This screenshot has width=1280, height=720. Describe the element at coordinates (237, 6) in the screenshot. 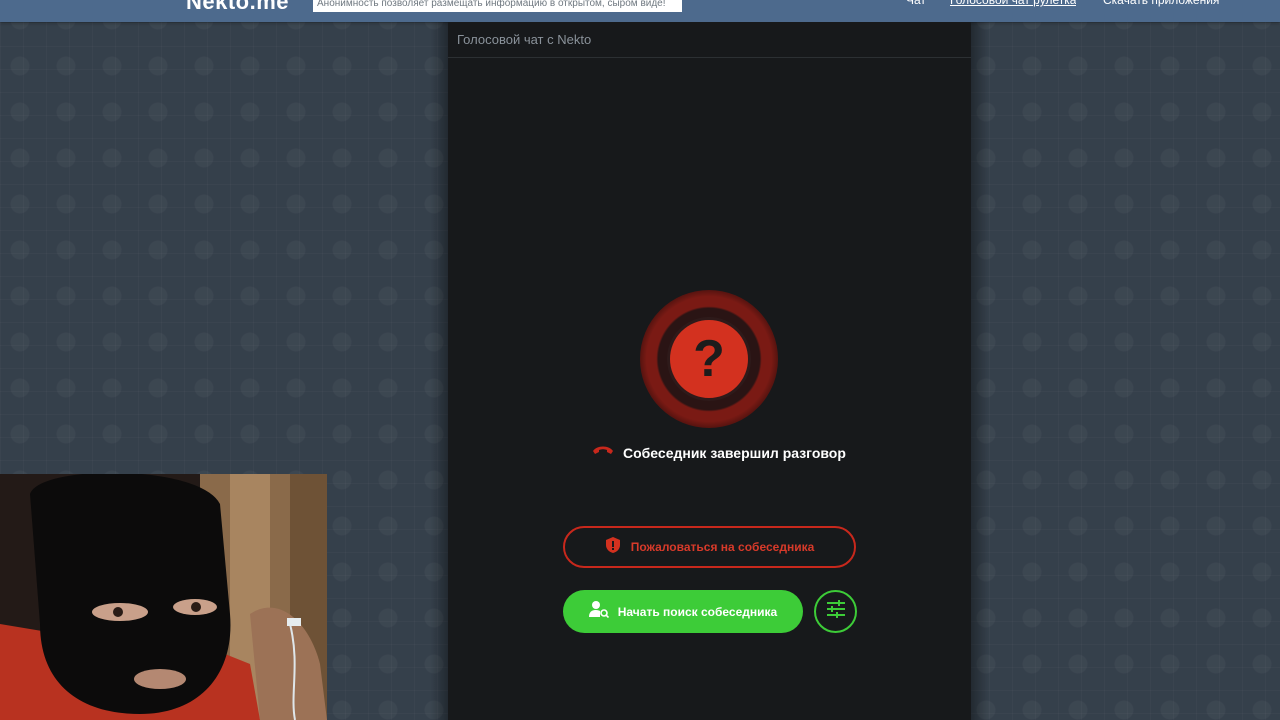

I see `site-logo: Nekto.me` at that location.